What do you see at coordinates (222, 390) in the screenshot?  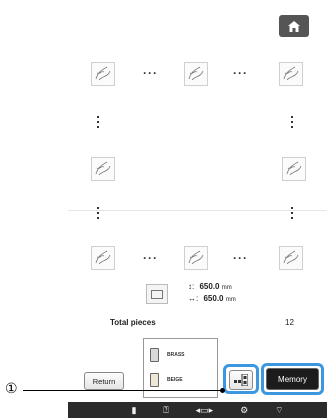 I see `callout-dot` at bounding box center [222, 390].